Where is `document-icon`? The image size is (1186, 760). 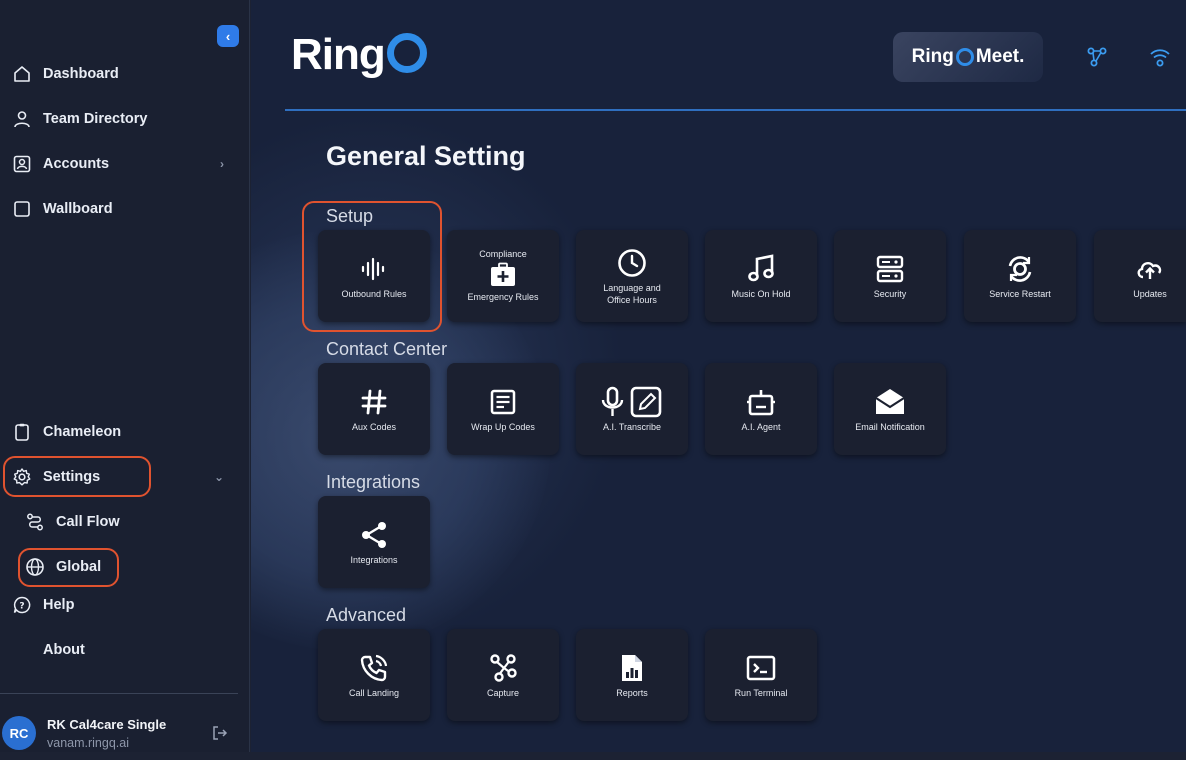
document-icon is located at coordinates (503, 402).